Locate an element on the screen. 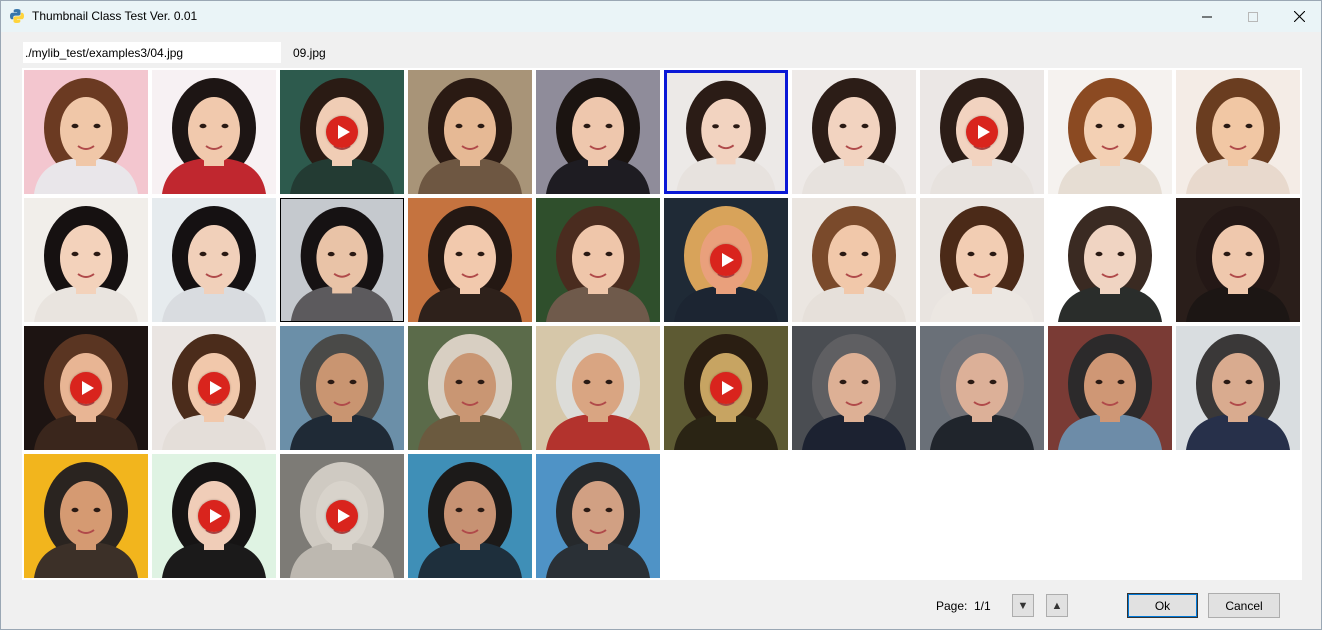 This screenshot has width=1322, height=630. selected-file-label: 09.jpg is located at coordinates (309, 53).